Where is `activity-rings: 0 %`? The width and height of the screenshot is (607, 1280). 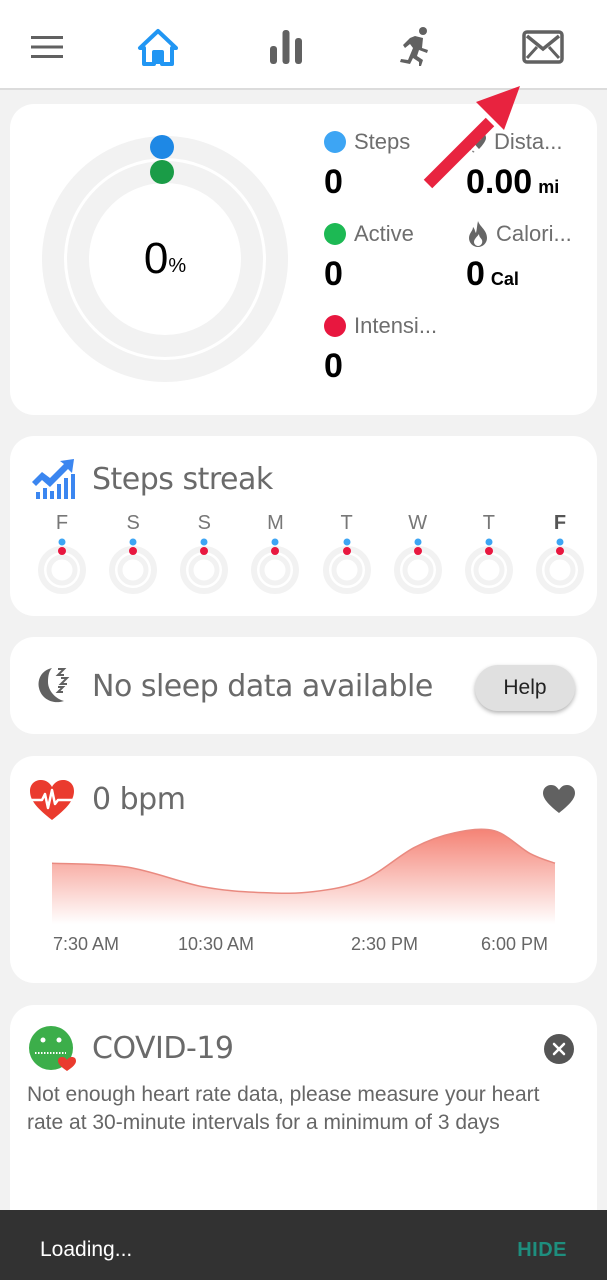 activity-rings: 0 % is located at coordinates (165, 259).